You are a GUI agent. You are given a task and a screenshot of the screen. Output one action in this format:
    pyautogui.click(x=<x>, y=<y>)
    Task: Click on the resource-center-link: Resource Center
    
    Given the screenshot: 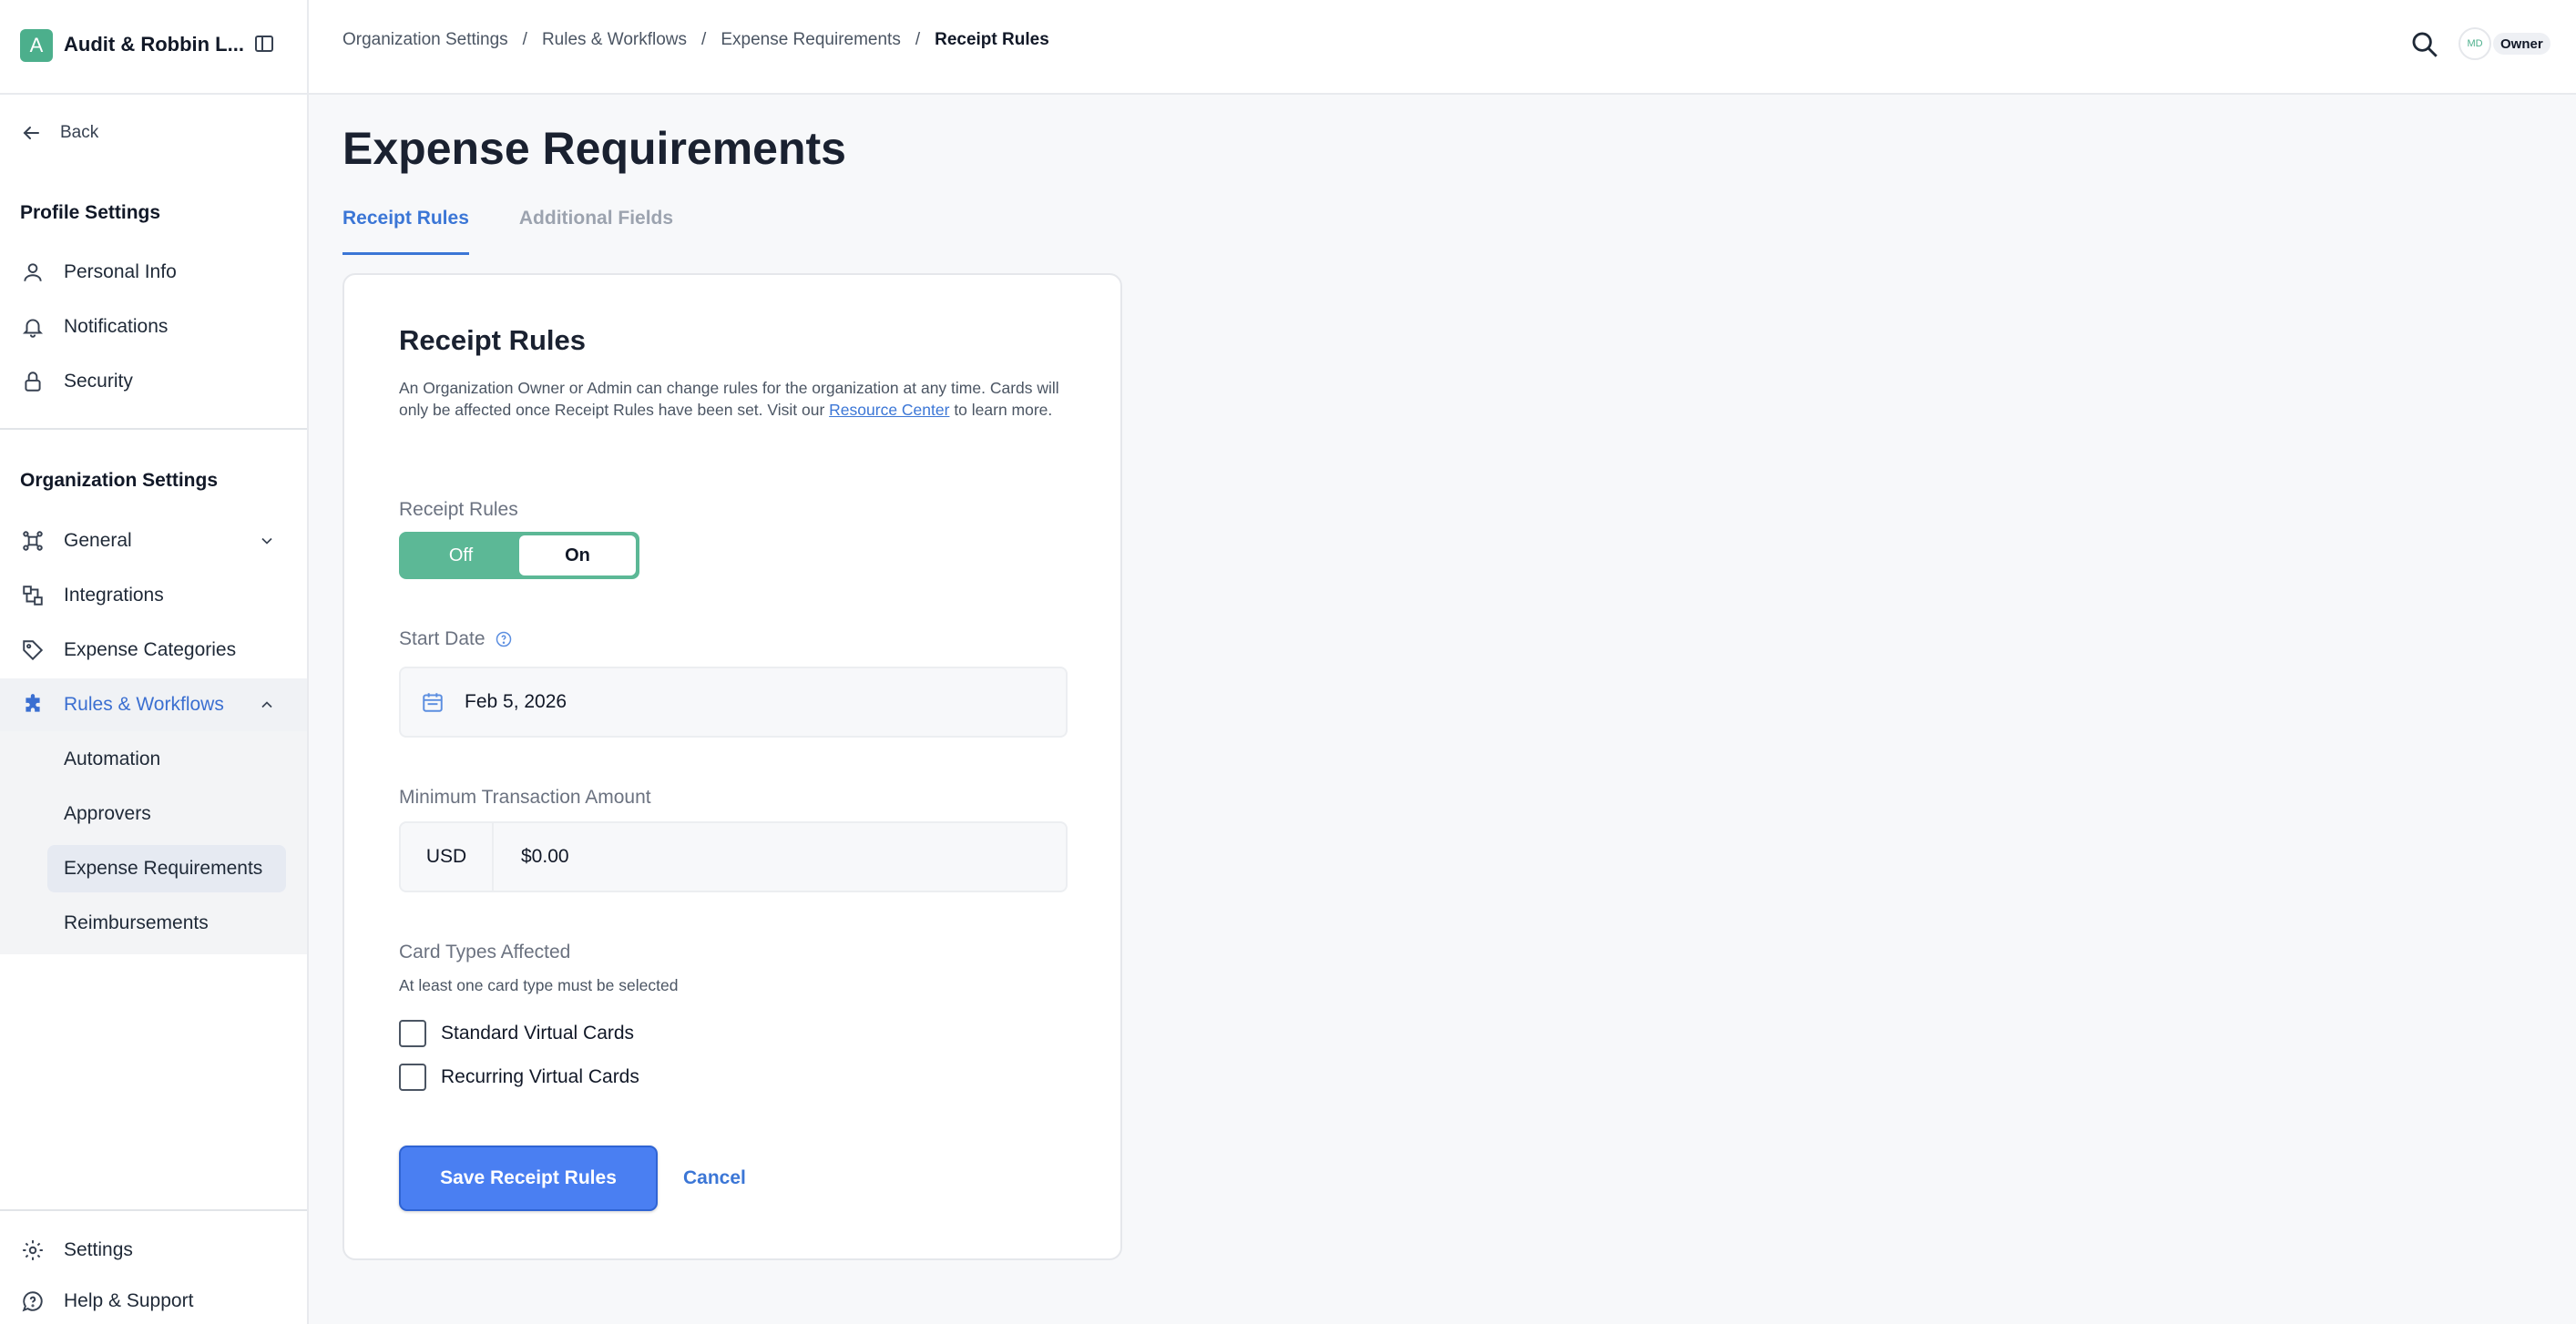 What is the action you would take?
    pyautogui.click(x=889, y=410)
    